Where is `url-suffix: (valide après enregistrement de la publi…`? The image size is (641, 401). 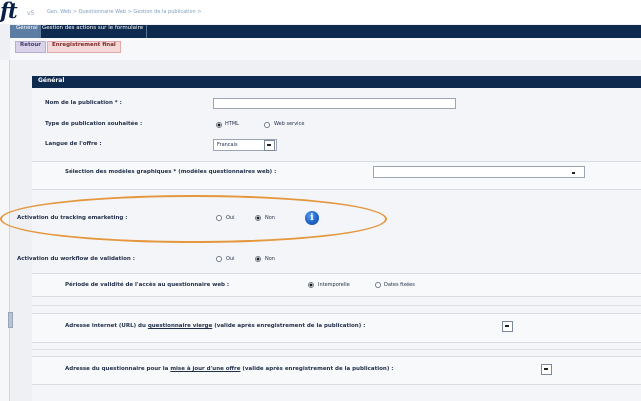 url-suffix: (valide après enregistrement de la publi… is located at coordinates (289, 326).